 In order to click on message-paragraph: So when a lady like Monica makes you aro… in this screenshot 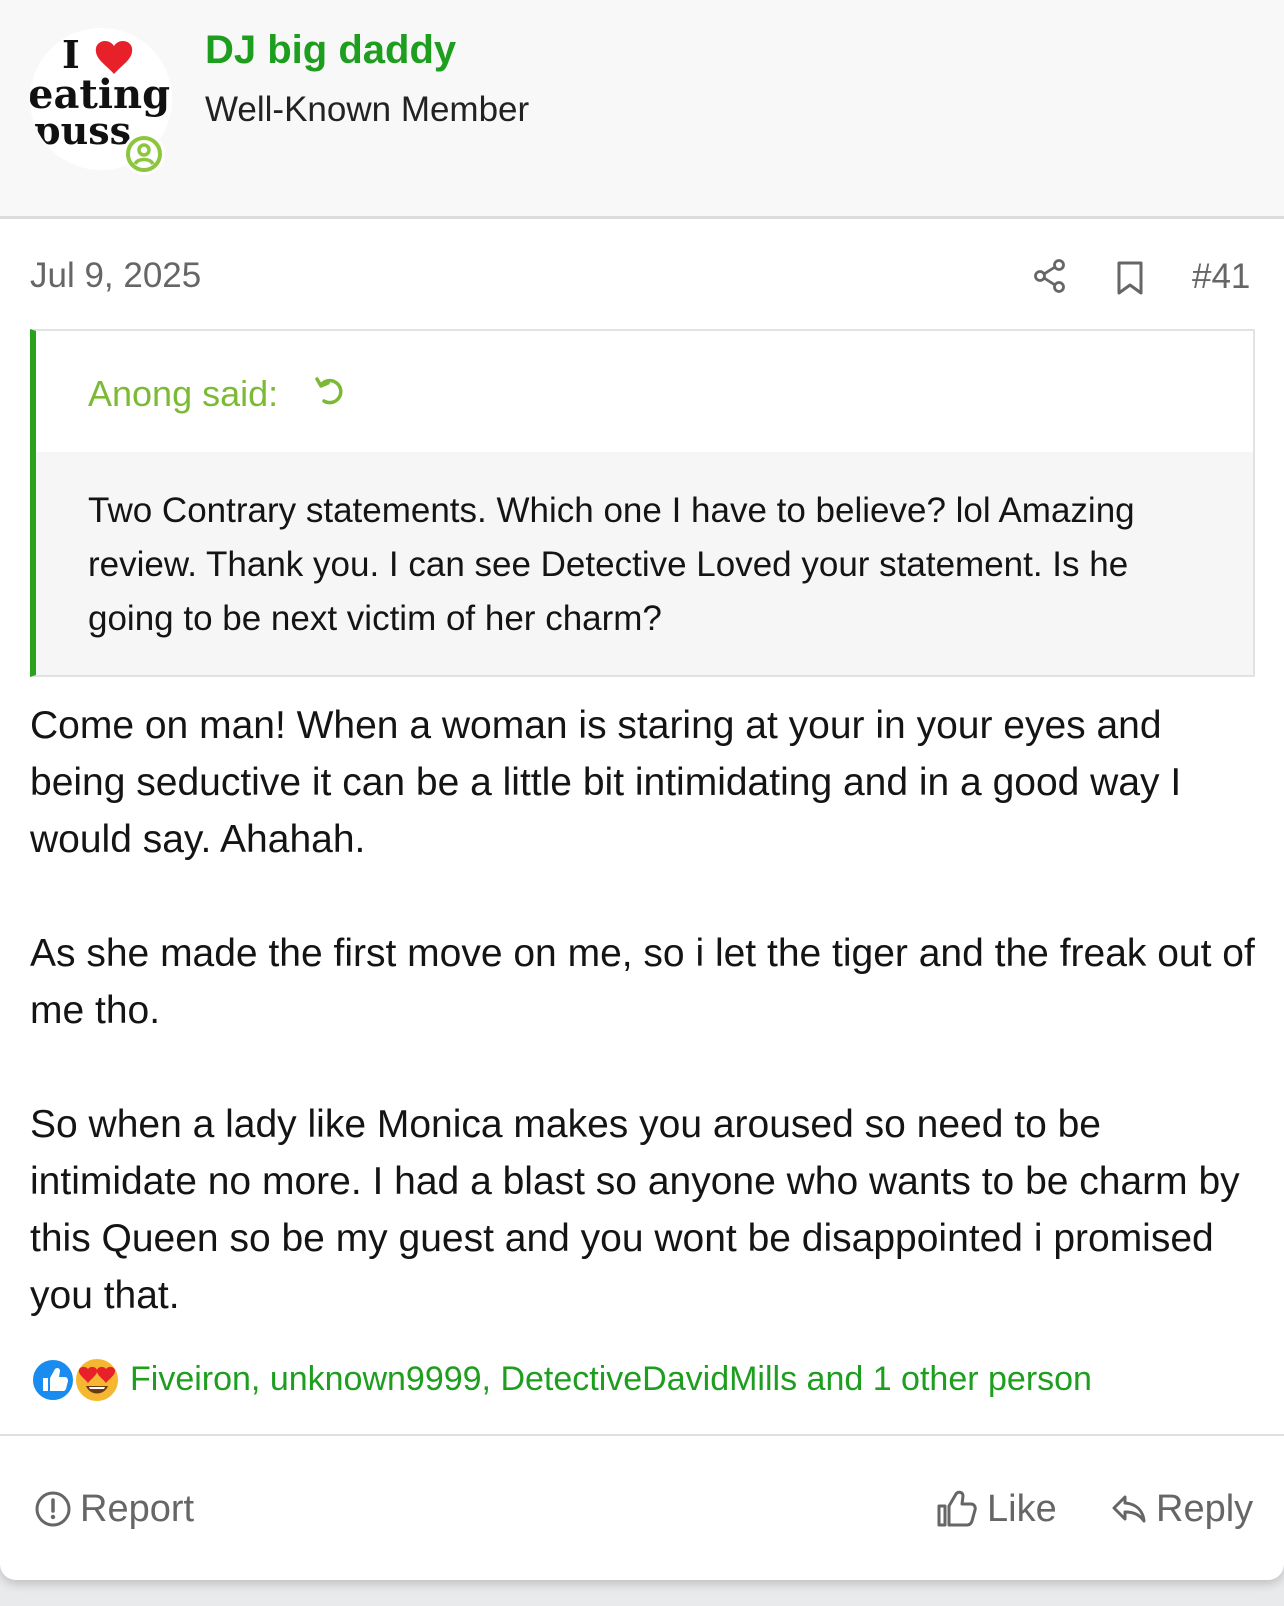, I will do `click(635, 1210)`.